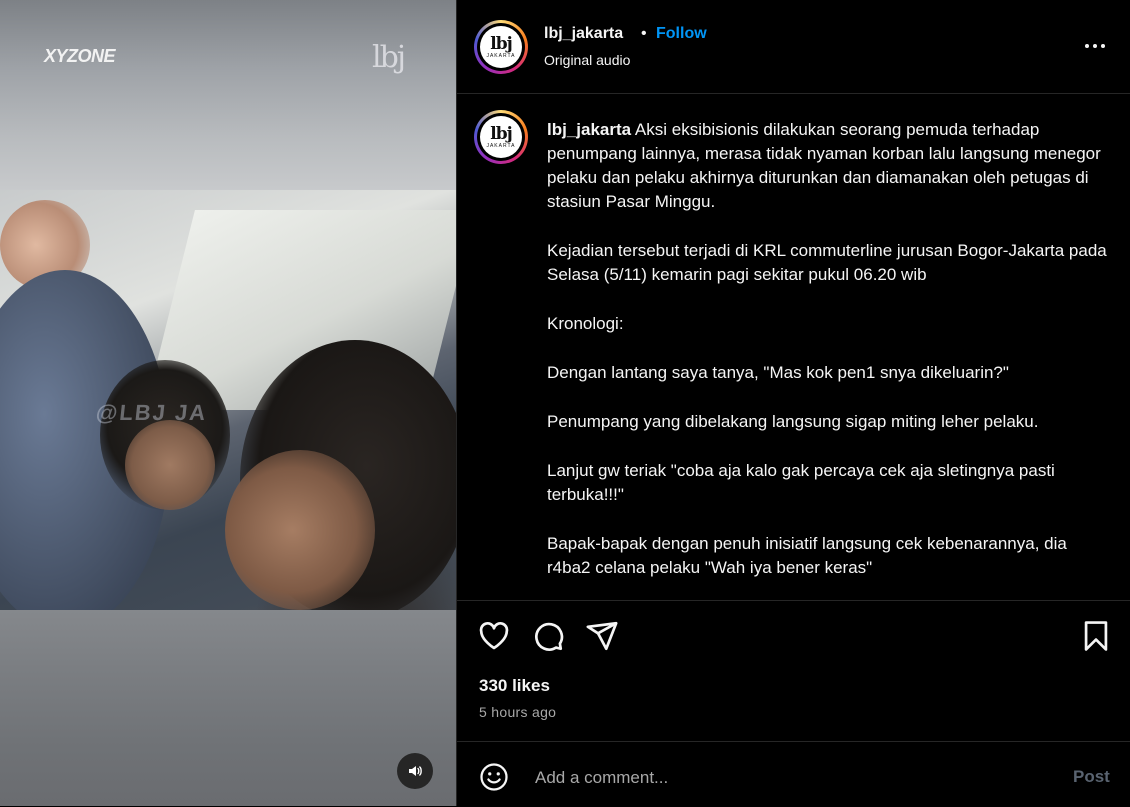 The height and width of the screenshot is (807, 1130). I want to click on person-face-center, so click(170, 465).